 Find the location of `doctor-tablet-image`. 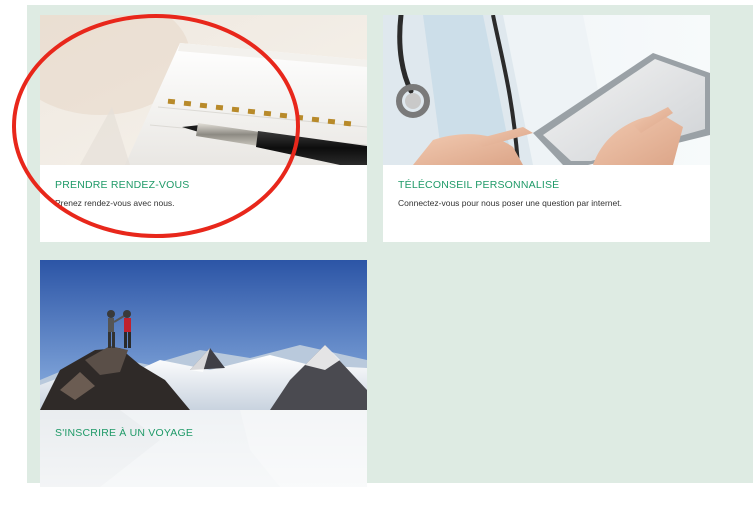

doctor-tablet-image is located at coordinates (546, 90).